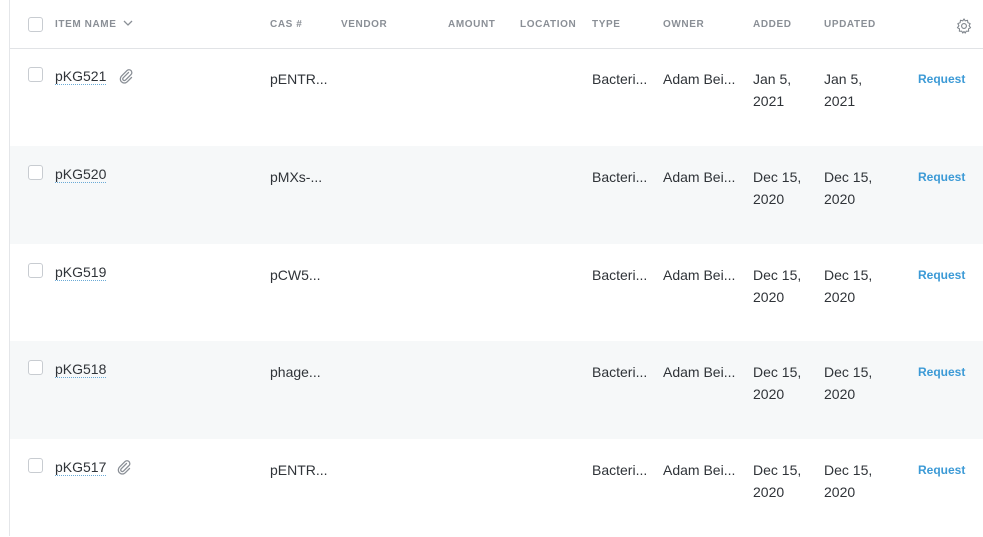 The width and height of the screenshot is (983, 537). What do you see at coordinates (843, 90) in the screenshot?
I see `updated-cell: Jan 5, 2021` at bounding box center [843, 90].